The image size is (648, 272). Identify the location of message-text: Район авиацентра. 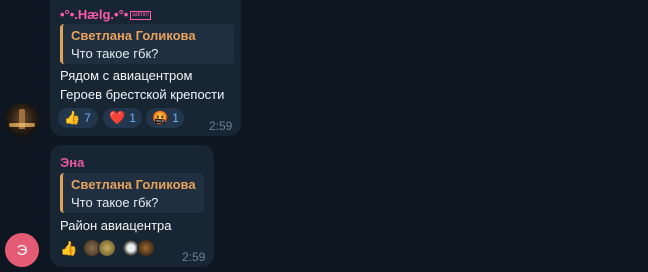
(116, 225).